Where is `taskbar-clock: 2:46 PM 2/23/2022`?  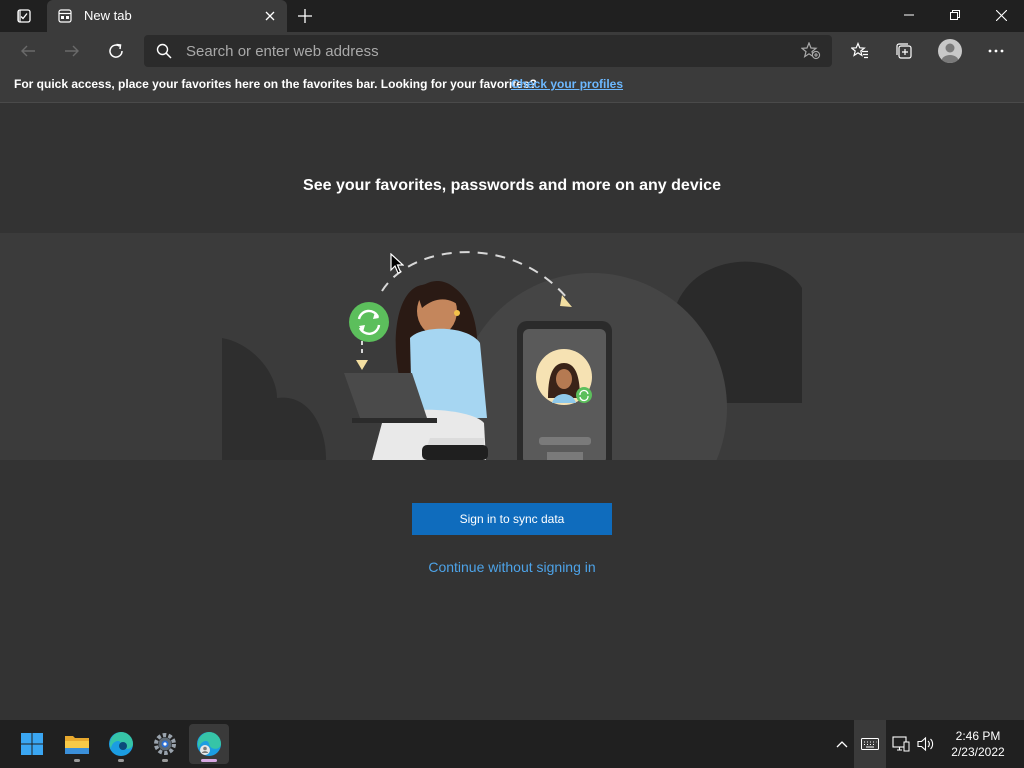 taskbar-clock: 2:46 PM 2/23/2022 is located at coordinates (978, 744).